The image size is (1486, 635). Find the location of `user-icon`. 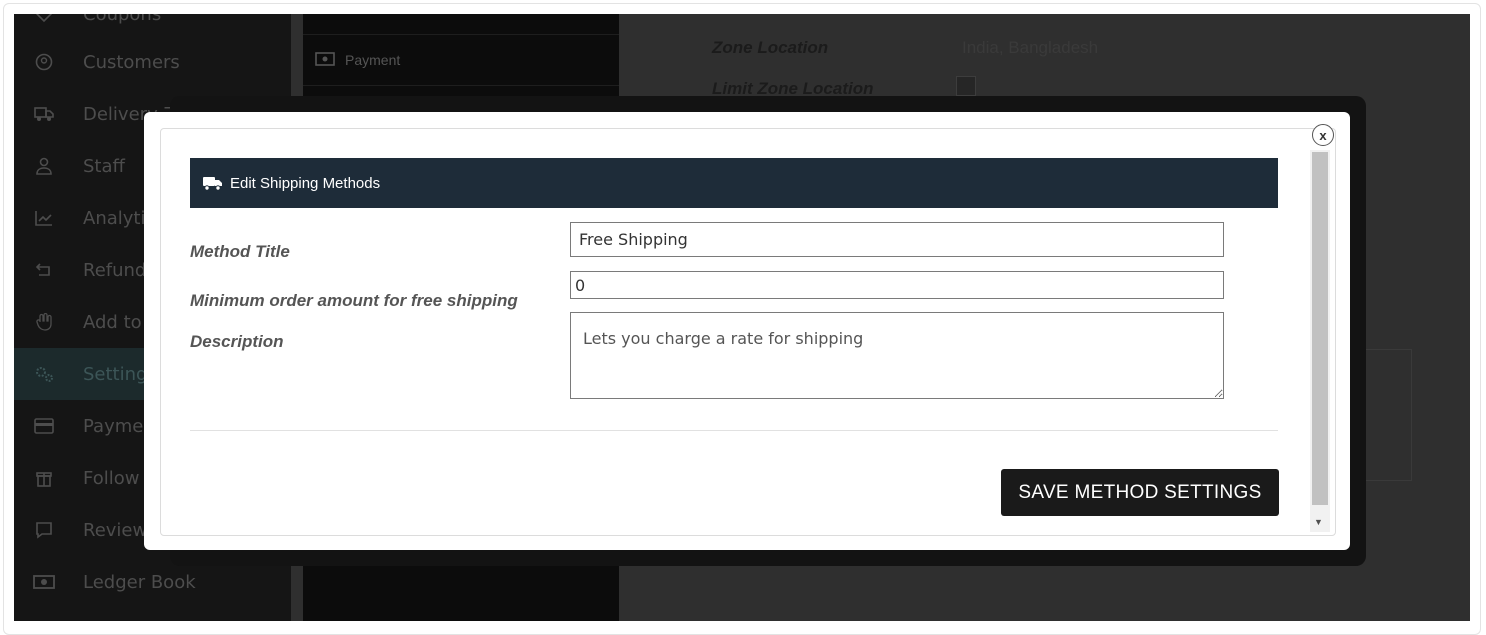

user-icon is located at coordinates (44, 166).